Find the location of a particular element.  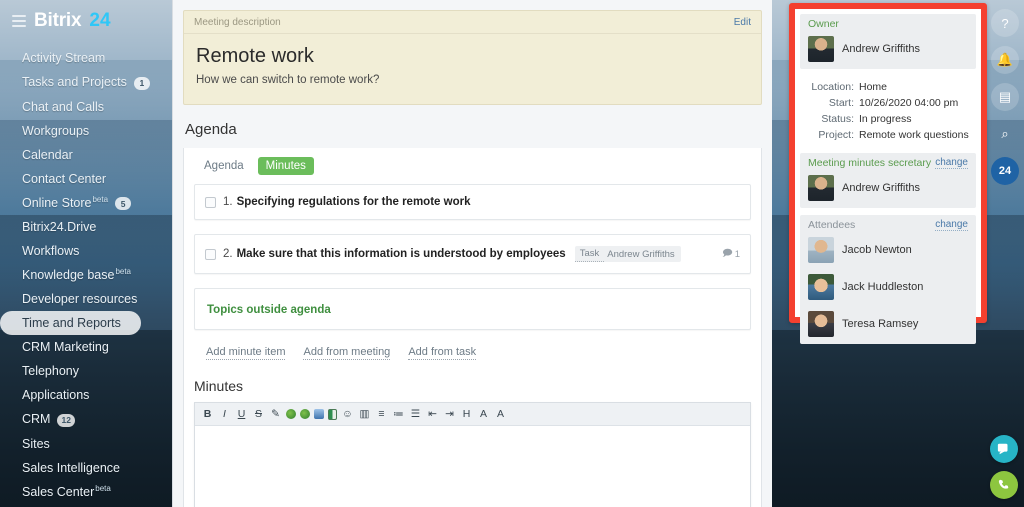

sidebar-item-workflows: Workflows is located at coordinates (82, 251).